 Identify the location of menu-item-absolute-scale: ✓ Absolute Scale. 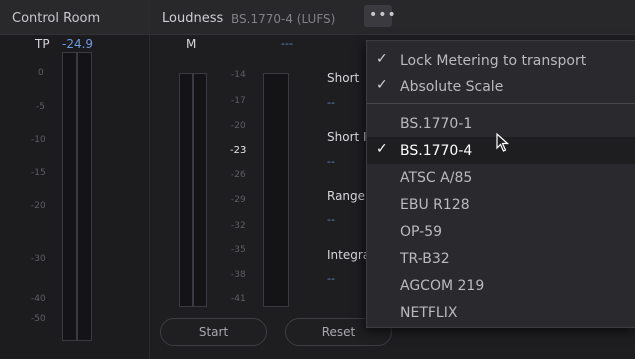
(501, 86).